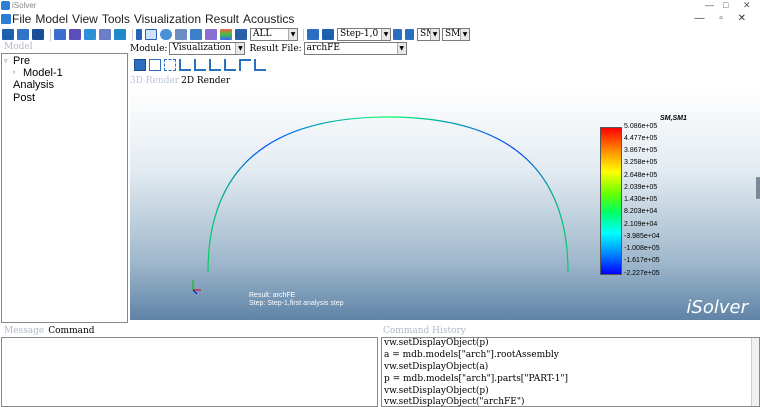  What do you see at coordinates (155, 65) in the screenshot?
I see `rotate-icon` at bounding box center [155, 65].